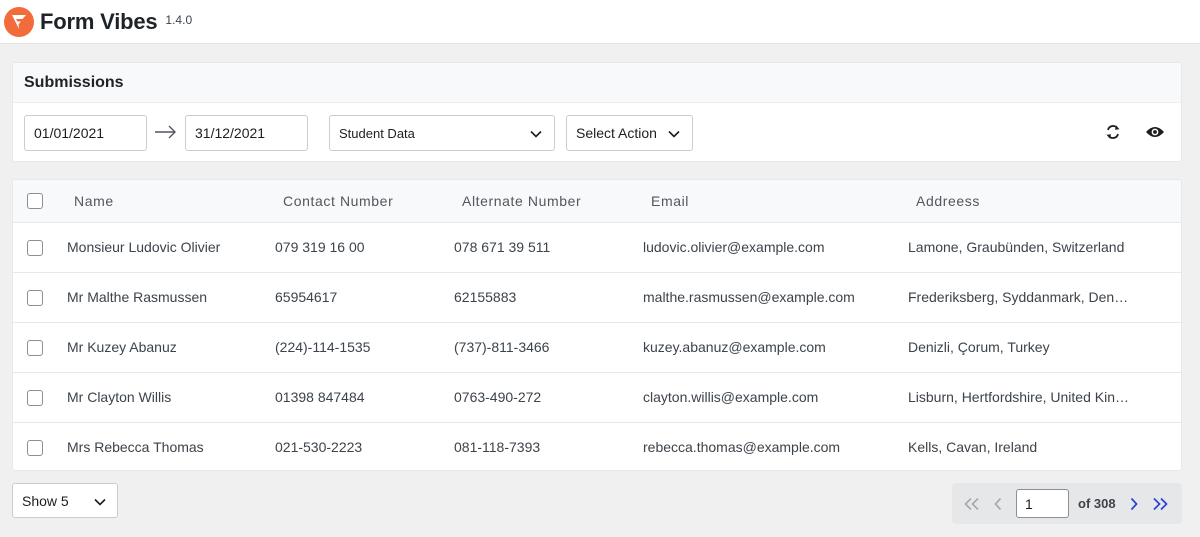 The image size is (1200, 537). Describe the element at coordinates (19, 21) in the screenshot. I see `form-vibes-logo-icon` at that location.